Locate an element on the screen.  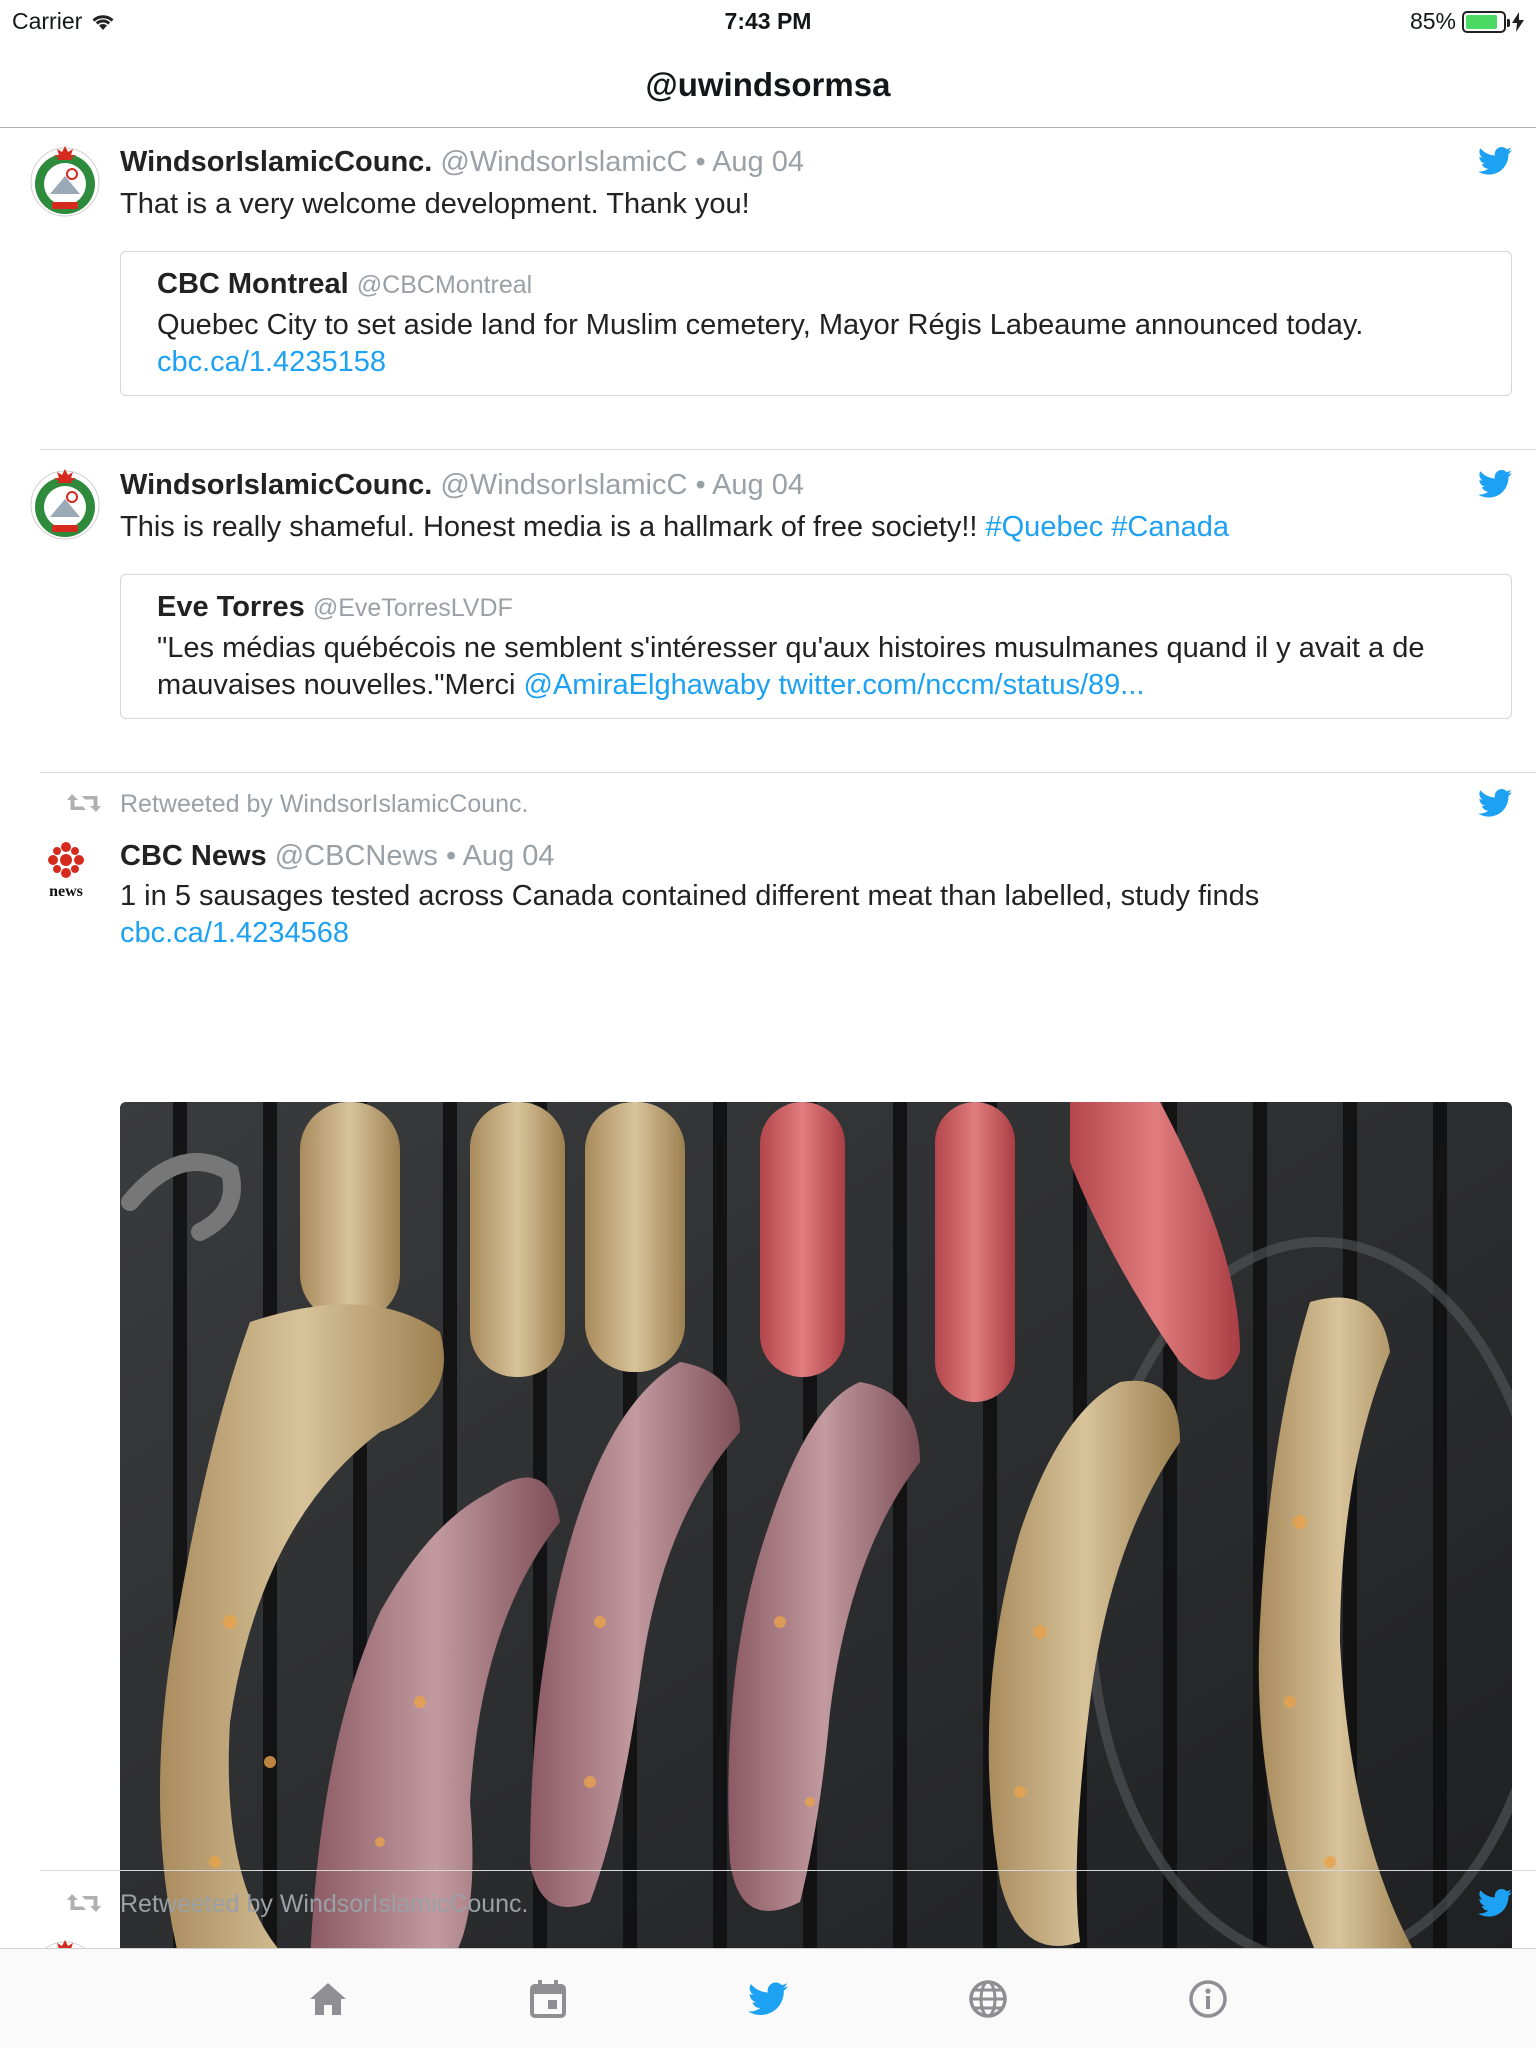
home-icon is located at coordinates (328, 1999).